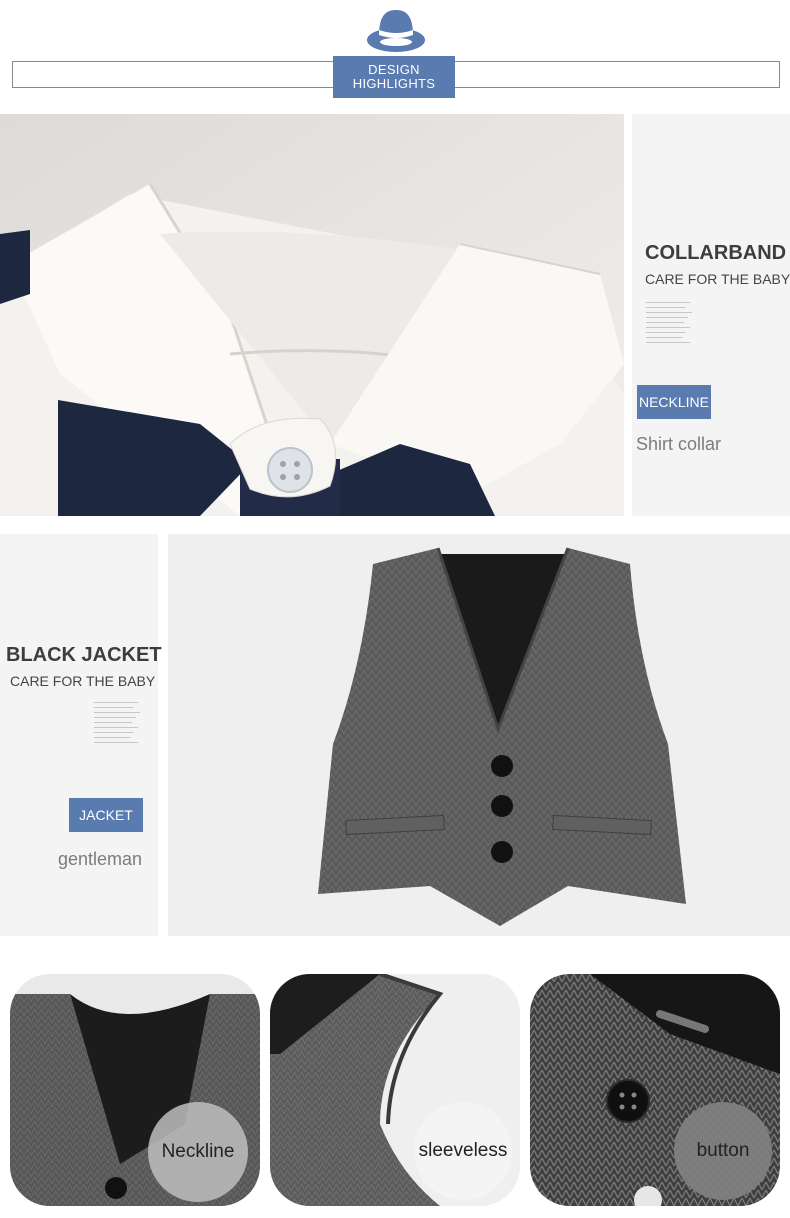 Image resolution: width=790 pixels, height=1218 pixels. Describe the element at coordinates (679, 444) in the screenshot. I see `collar-note: Shirt collar` at that location.